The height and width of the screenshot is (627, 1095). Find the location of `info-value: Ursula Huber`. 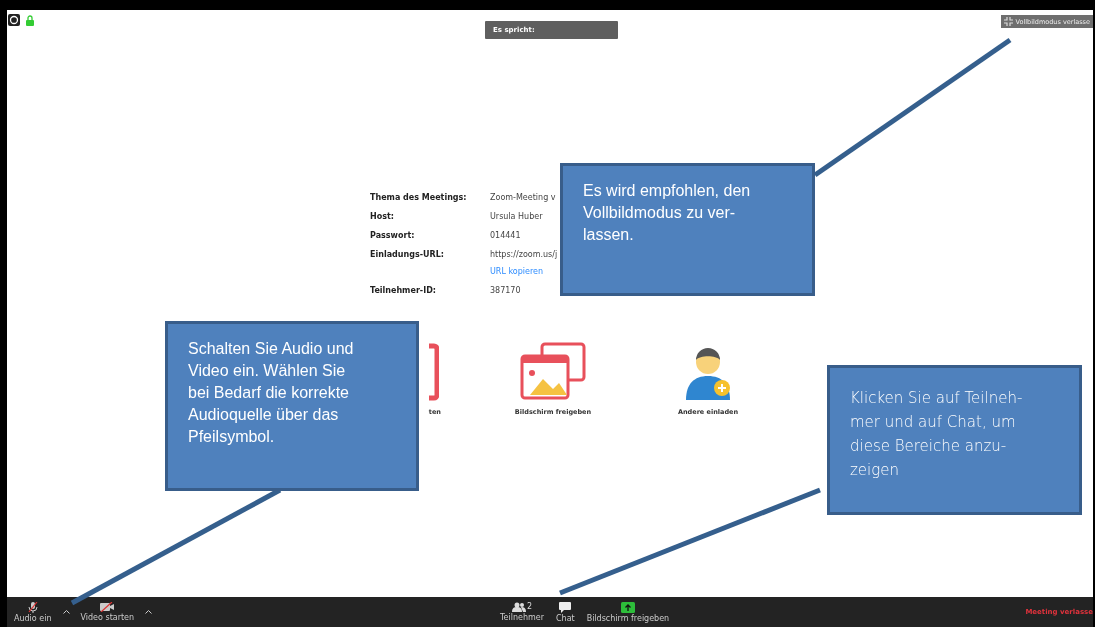

info-value: Ursula Huber is located at coordinates (516, 216).